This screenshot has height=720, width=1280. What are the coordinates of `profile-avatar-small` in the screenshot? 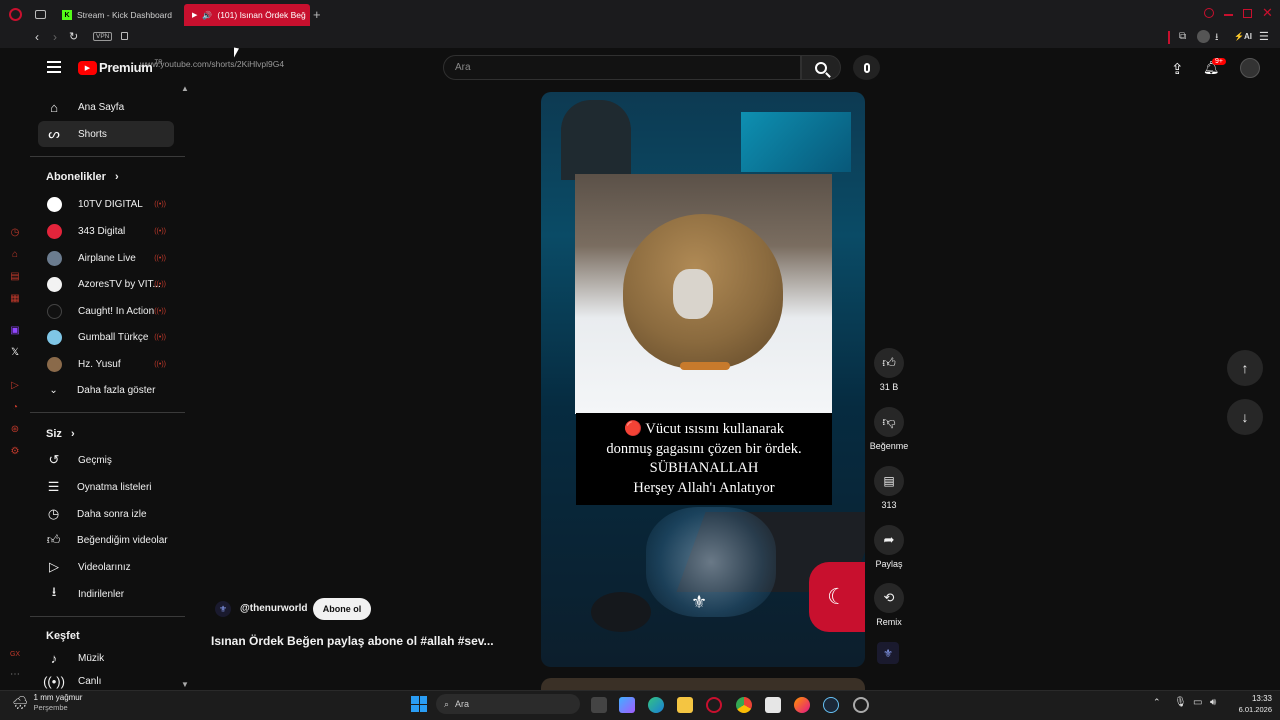 It's located at (1203, 36).